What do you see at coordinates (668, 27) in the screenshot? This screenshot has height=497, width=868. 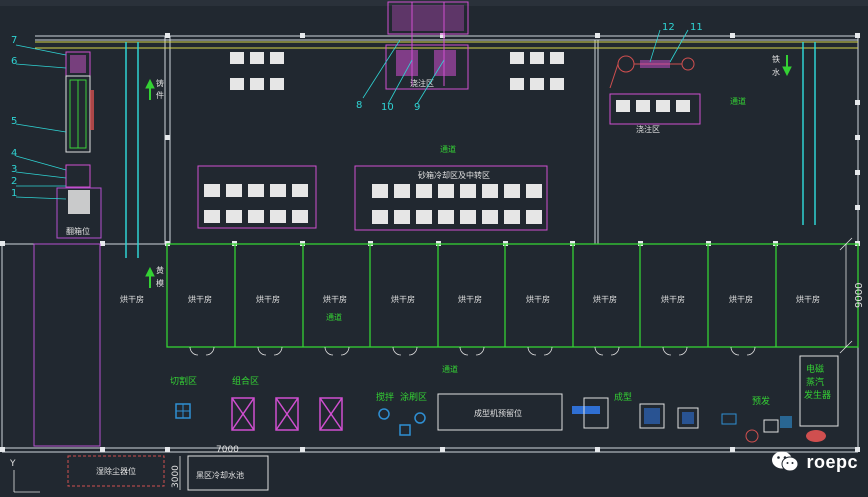 I see `callout-12: 12` at bounding box center [668, 27].